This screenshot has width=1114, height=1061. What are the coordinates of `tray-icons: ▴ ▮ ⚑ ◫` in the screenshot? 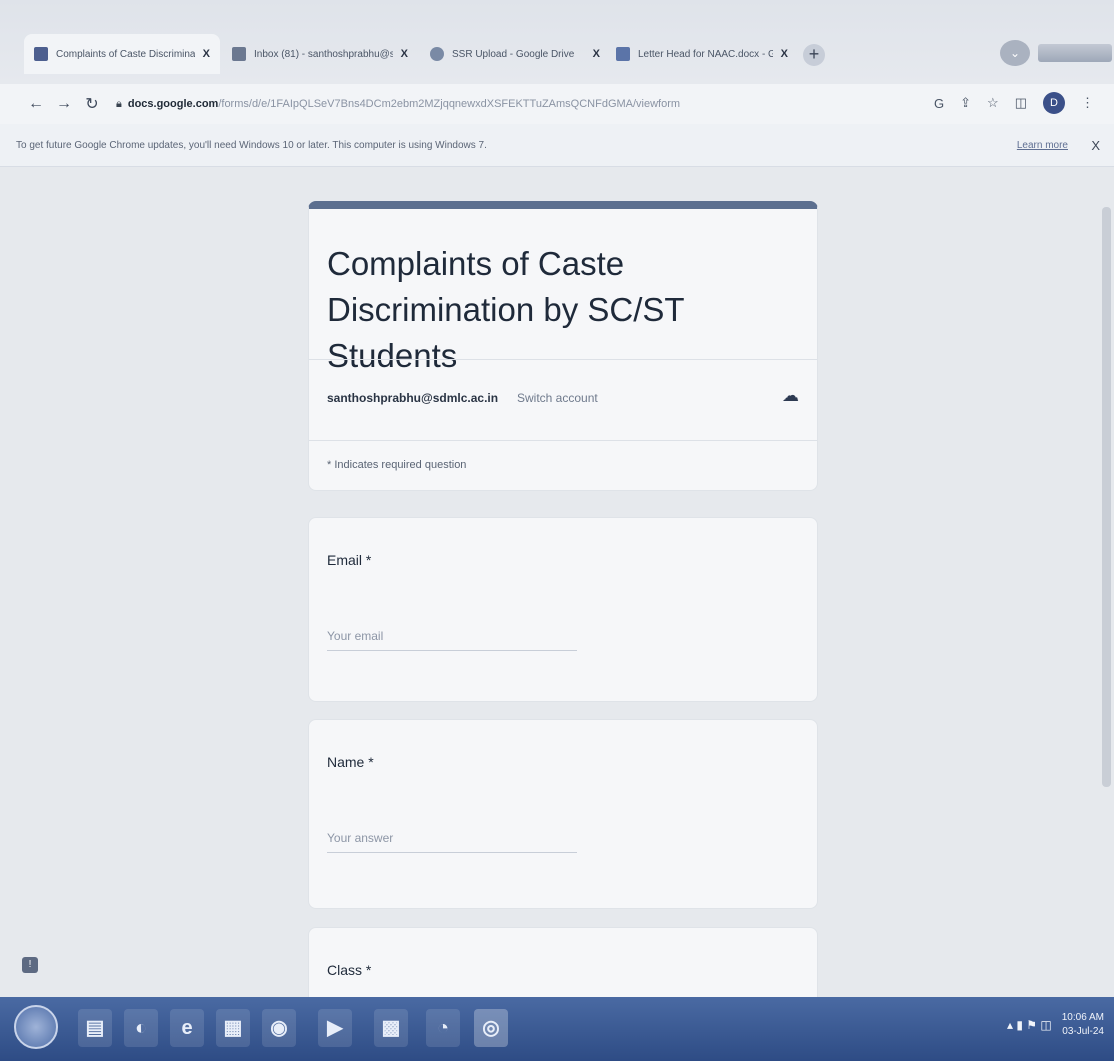 It's located at (1029, 1025).